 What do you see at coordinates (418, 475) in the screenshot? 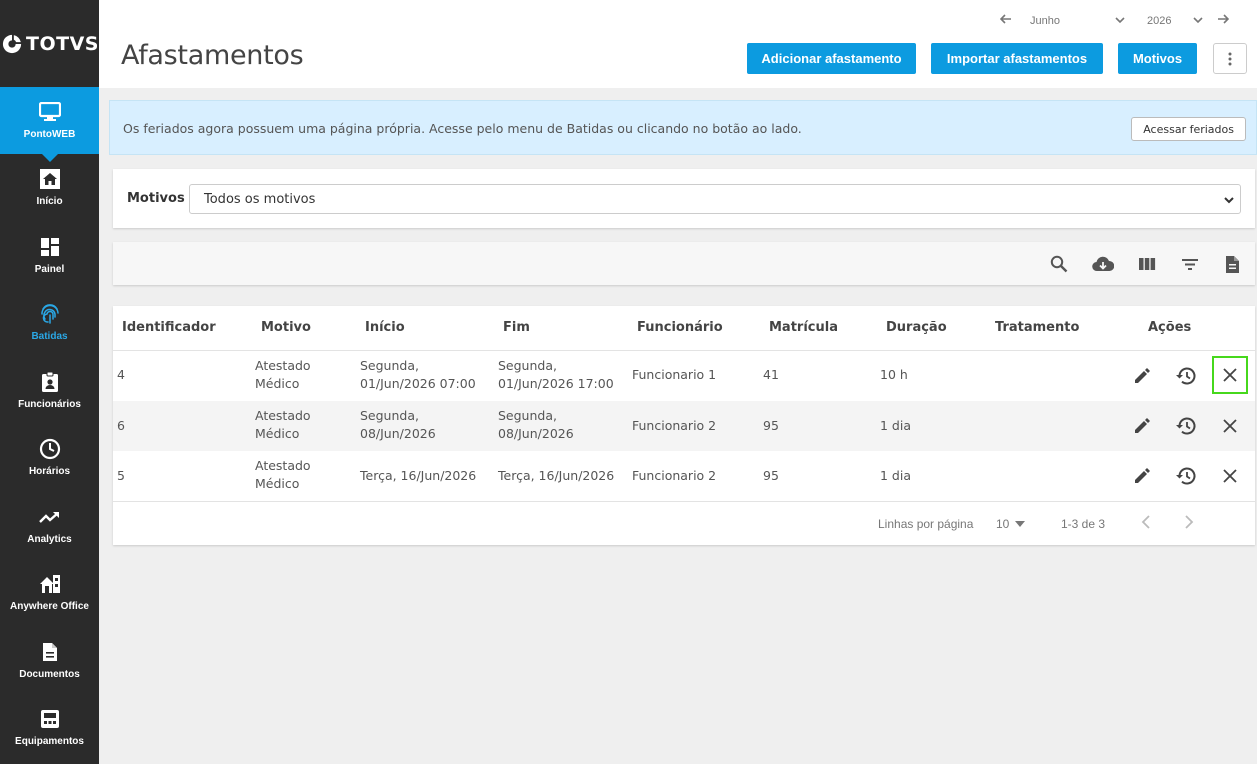
I see `cell-inicio: Terça, 16/Jun/2026` at bounding box center [418, 475].